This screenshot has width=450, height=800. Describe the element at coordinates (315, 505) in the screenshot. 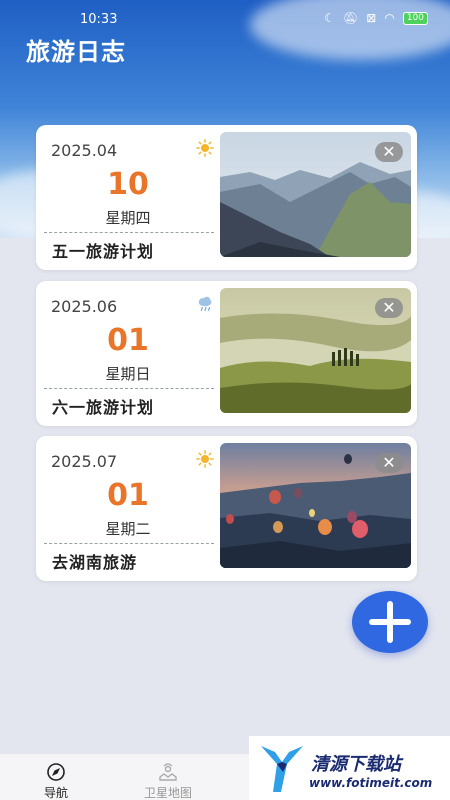

I see `hot-air-balloons-photo: ✕` at that location.